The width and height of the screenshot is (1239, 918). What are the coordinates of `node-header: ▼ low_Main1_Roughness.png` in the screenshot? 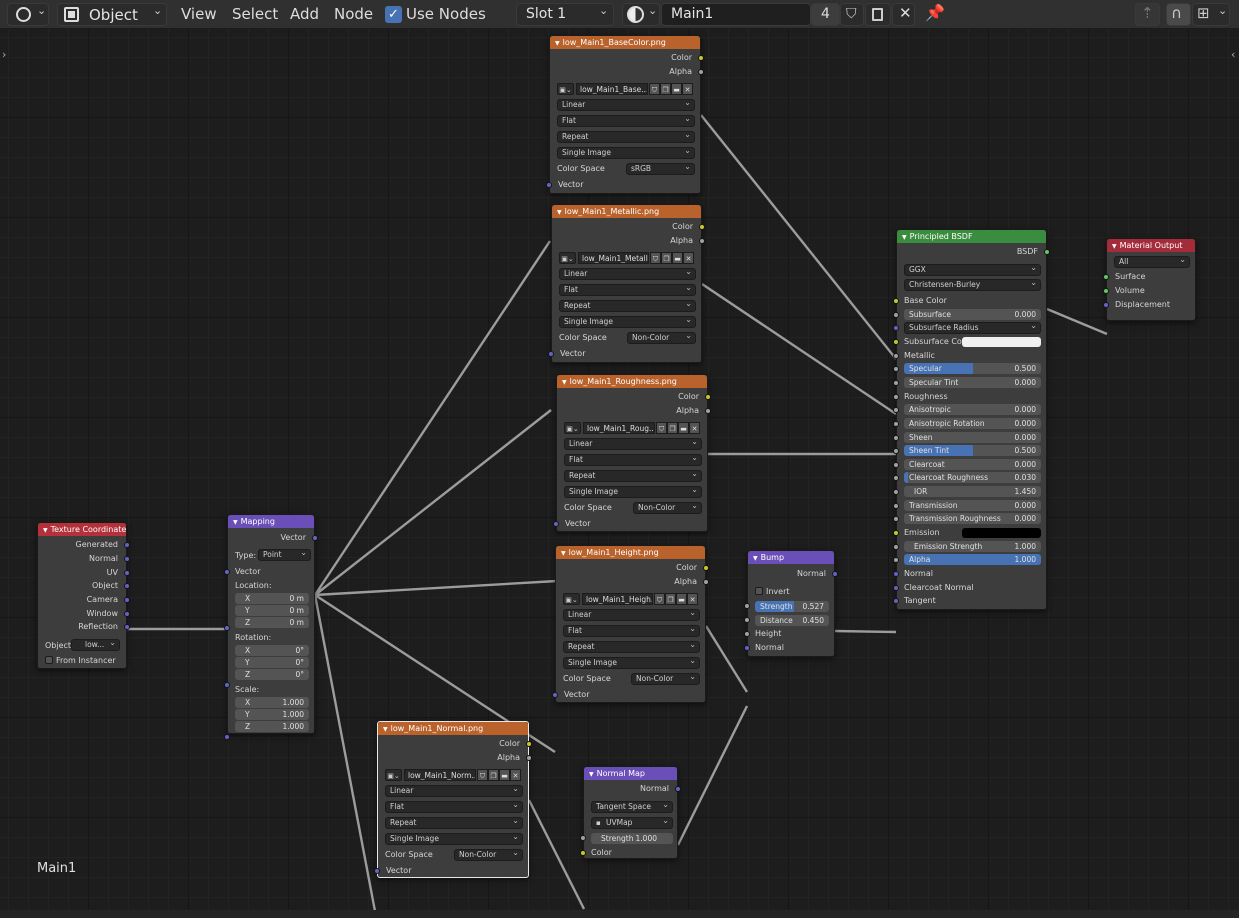 It's located at (632, 381).